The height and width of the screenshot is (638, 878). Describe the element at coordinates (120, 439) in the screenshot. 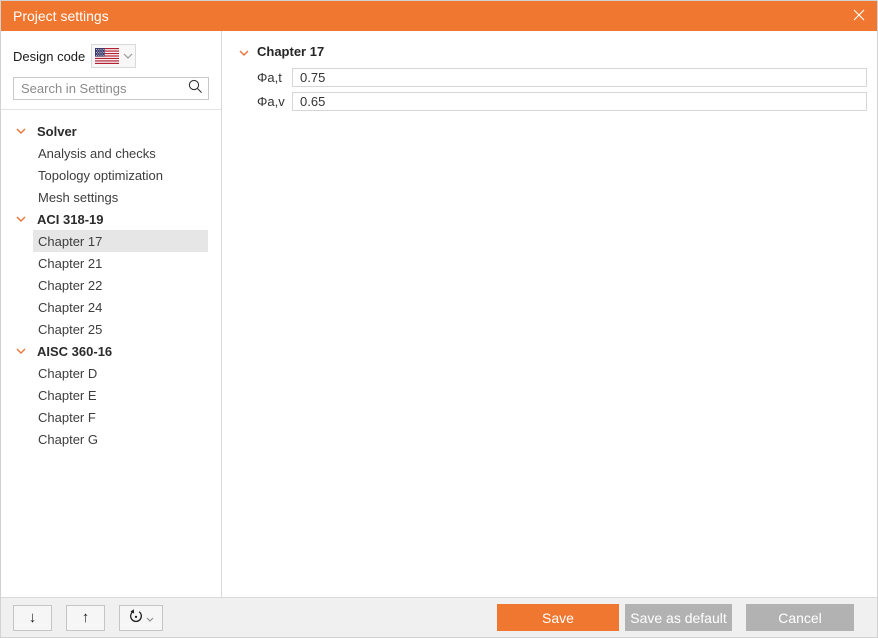

I see `sidebar-item-chapter-g: Chapter G` at that location.